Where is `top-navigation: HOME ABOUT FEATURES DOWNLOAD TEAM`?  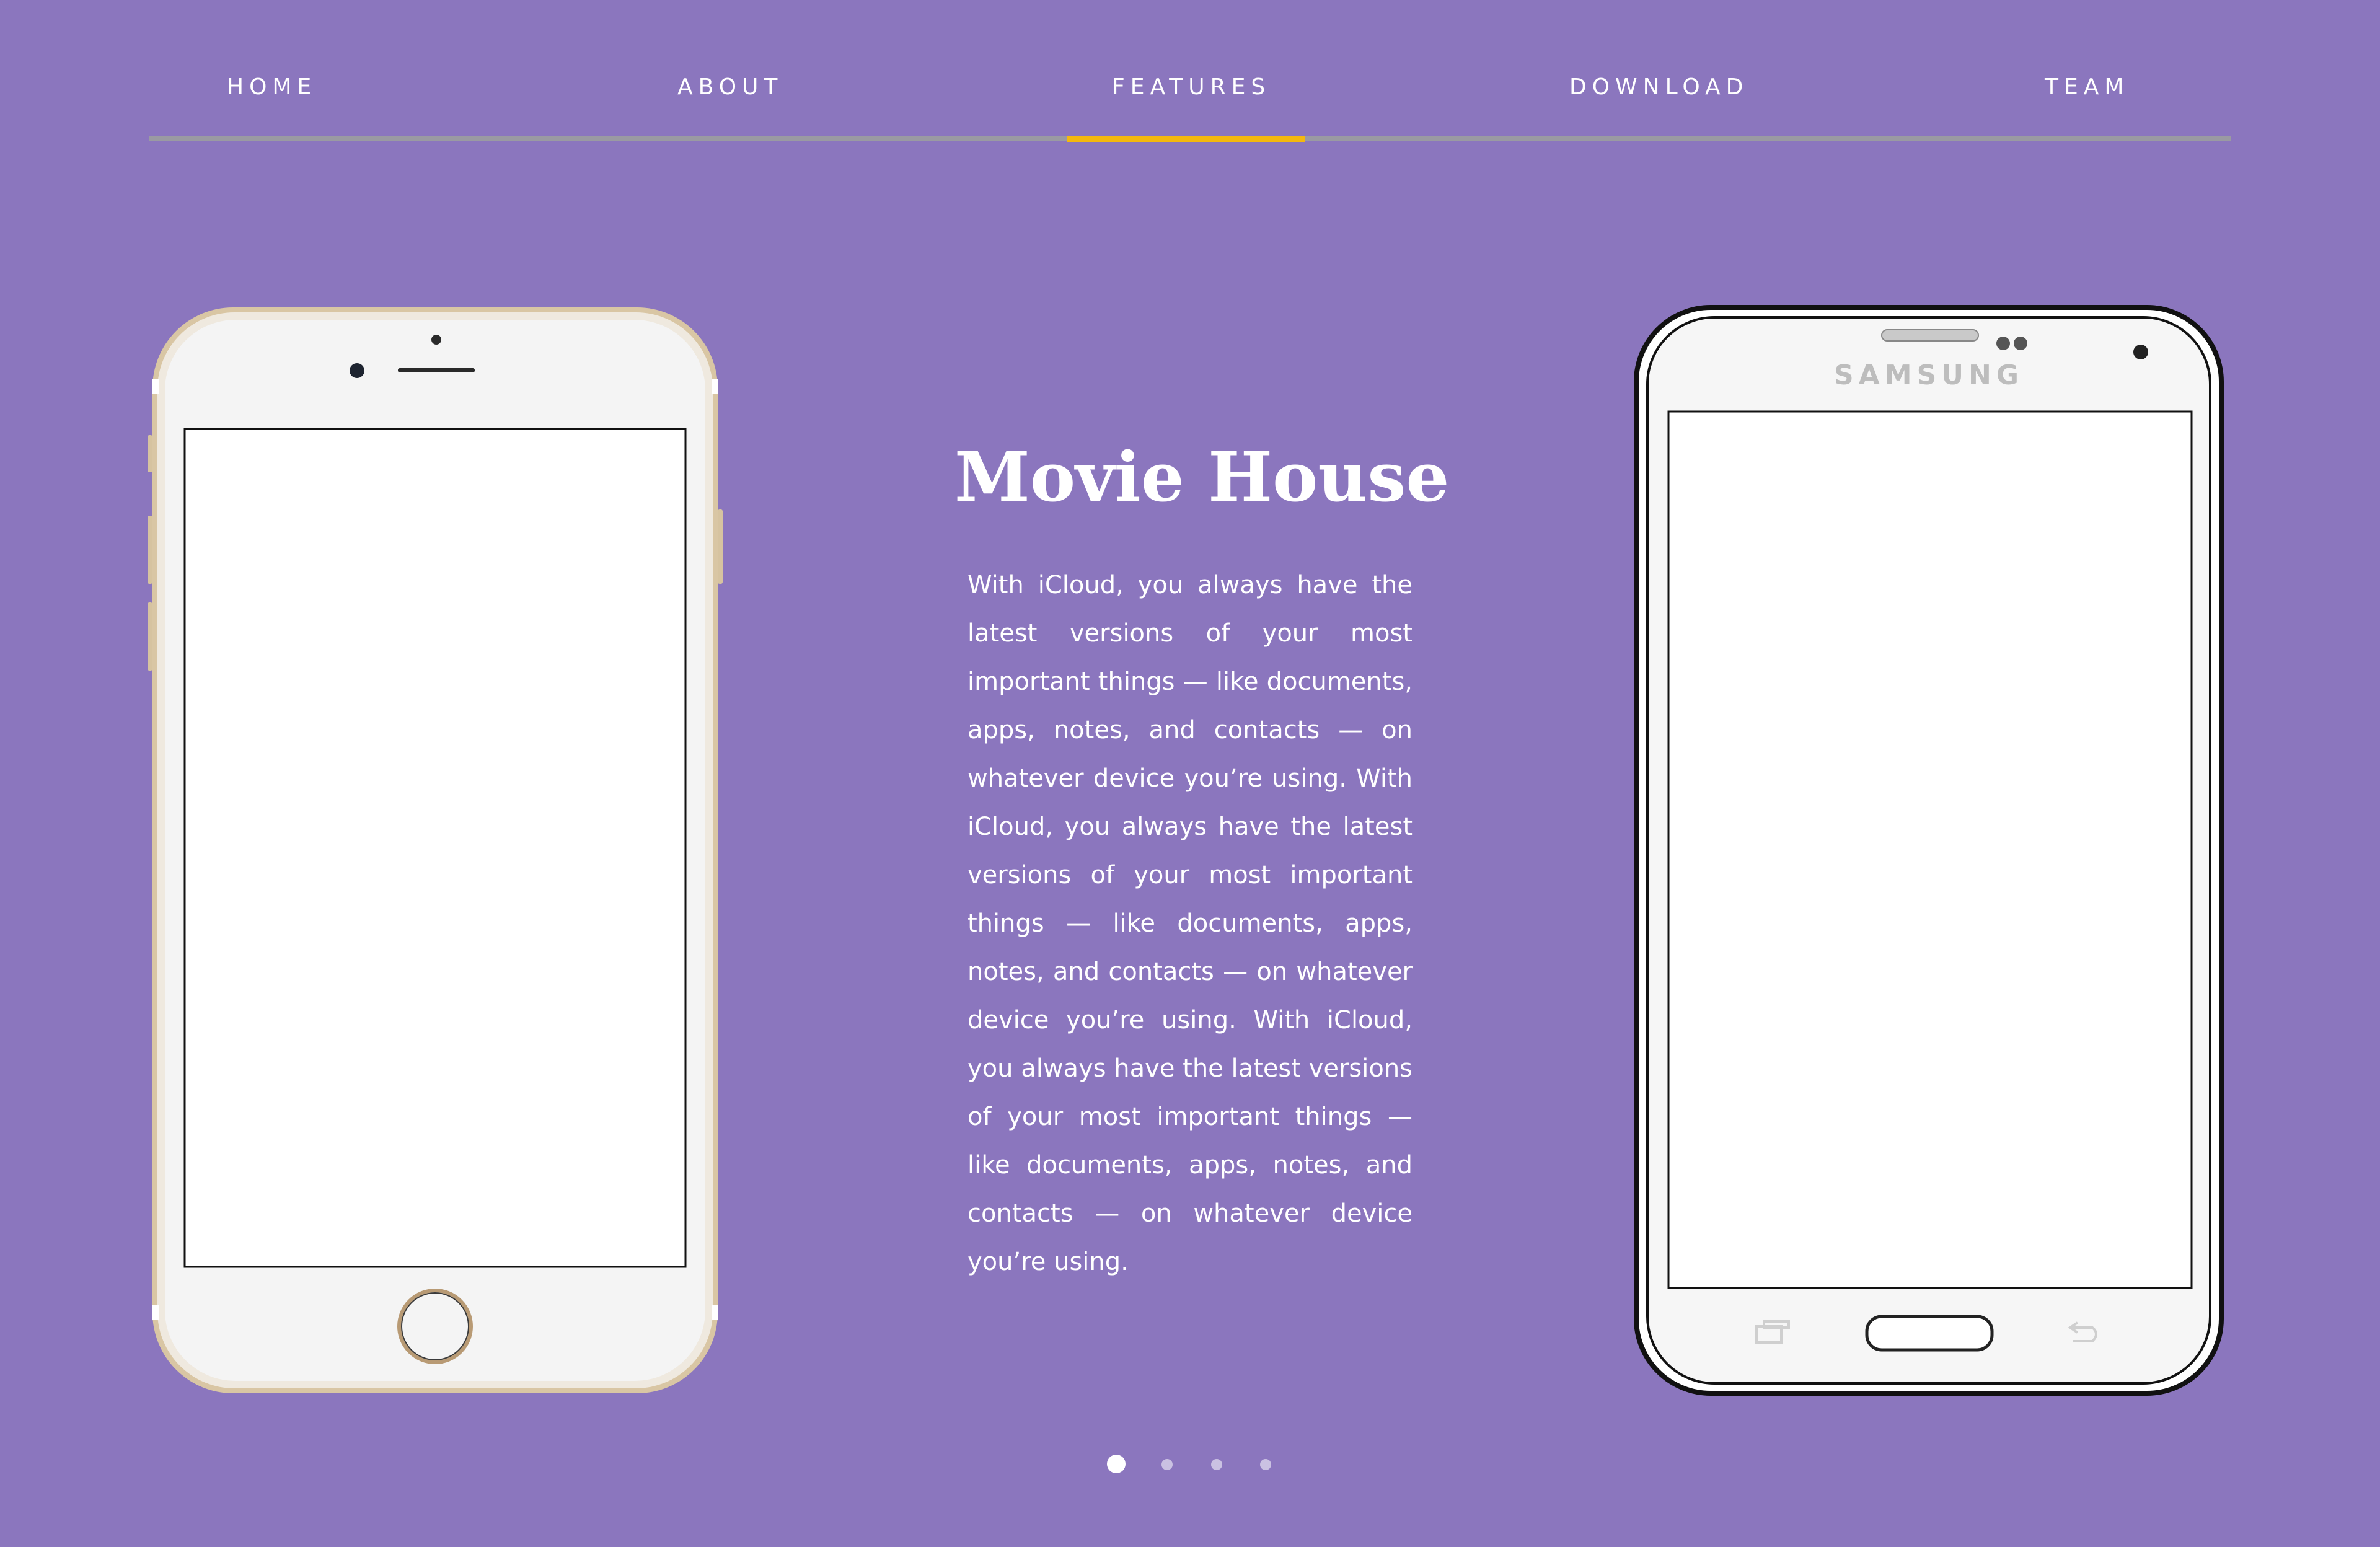
top-navigation: HOME ABOUT FEATURES DOWNLOAD TEAM is located at coordinates (1190, 72).